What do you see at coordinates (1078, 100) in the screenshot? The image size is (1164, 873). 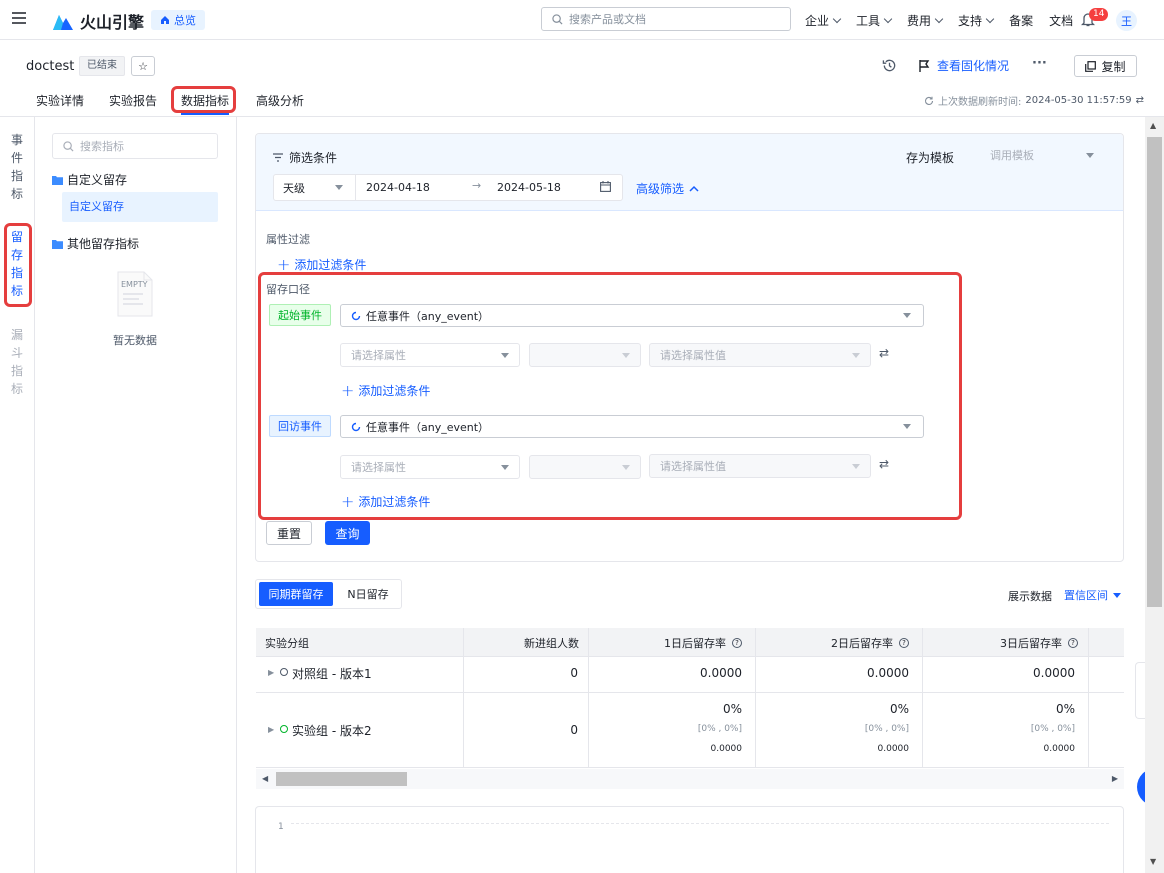 I see `refresh-time: 2024-05-30 11:57:59` at bounding box center [1078, 100].